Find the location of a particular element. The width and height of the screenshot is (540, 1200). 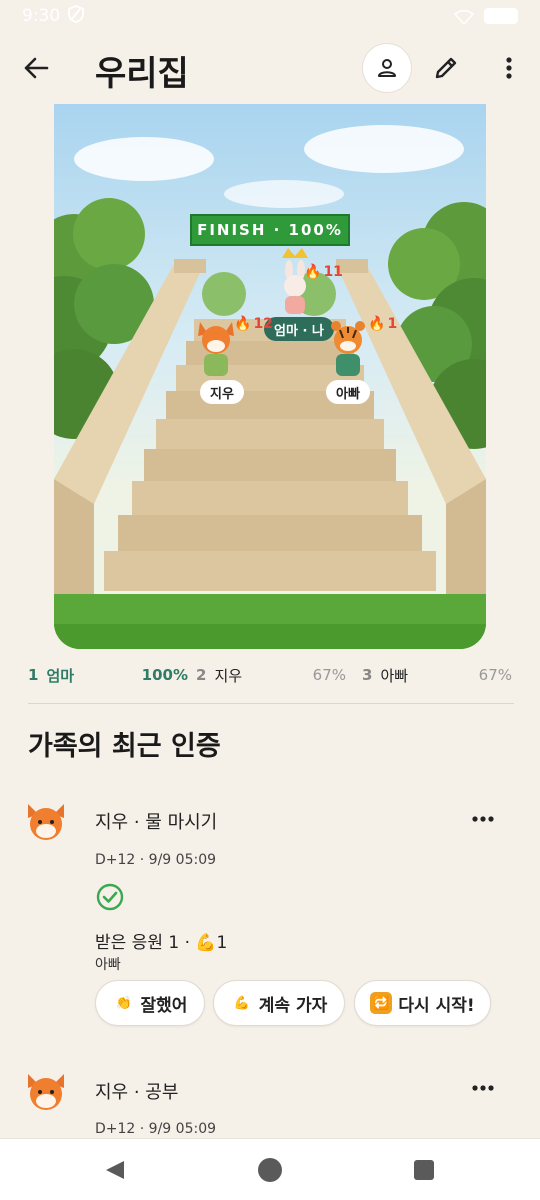

back-button is located at coordinates (36, 68).